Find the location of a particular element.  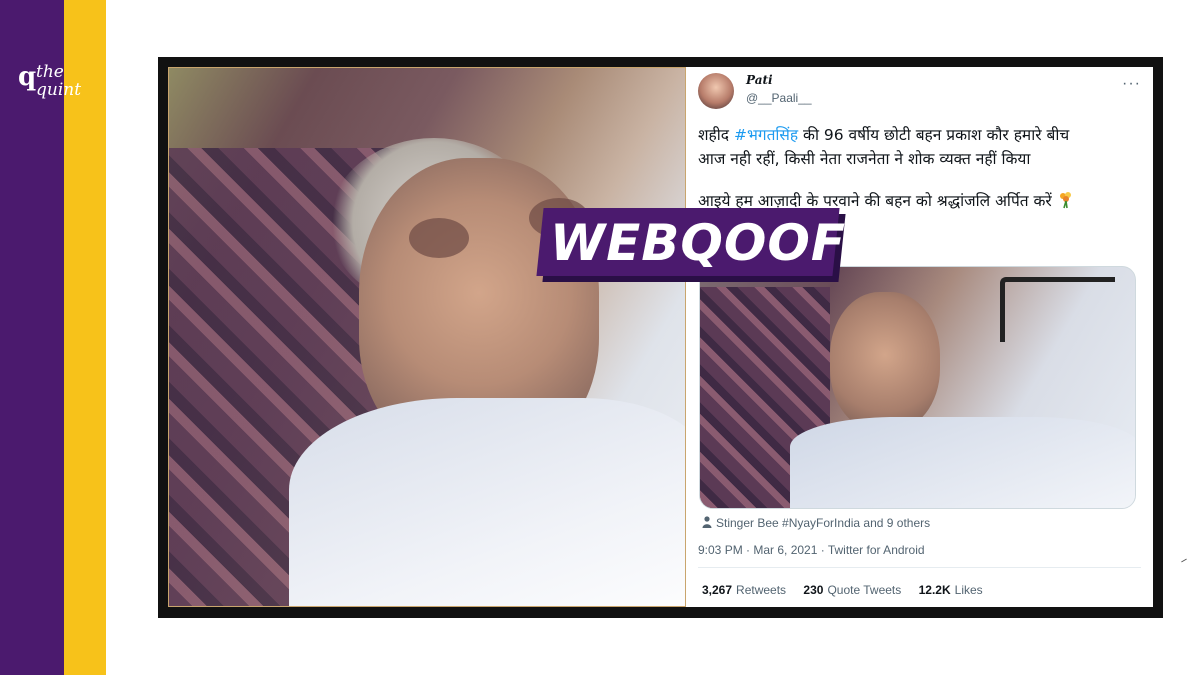

tweet-text-prefix: शहीद is located at coordinates (716, 135).